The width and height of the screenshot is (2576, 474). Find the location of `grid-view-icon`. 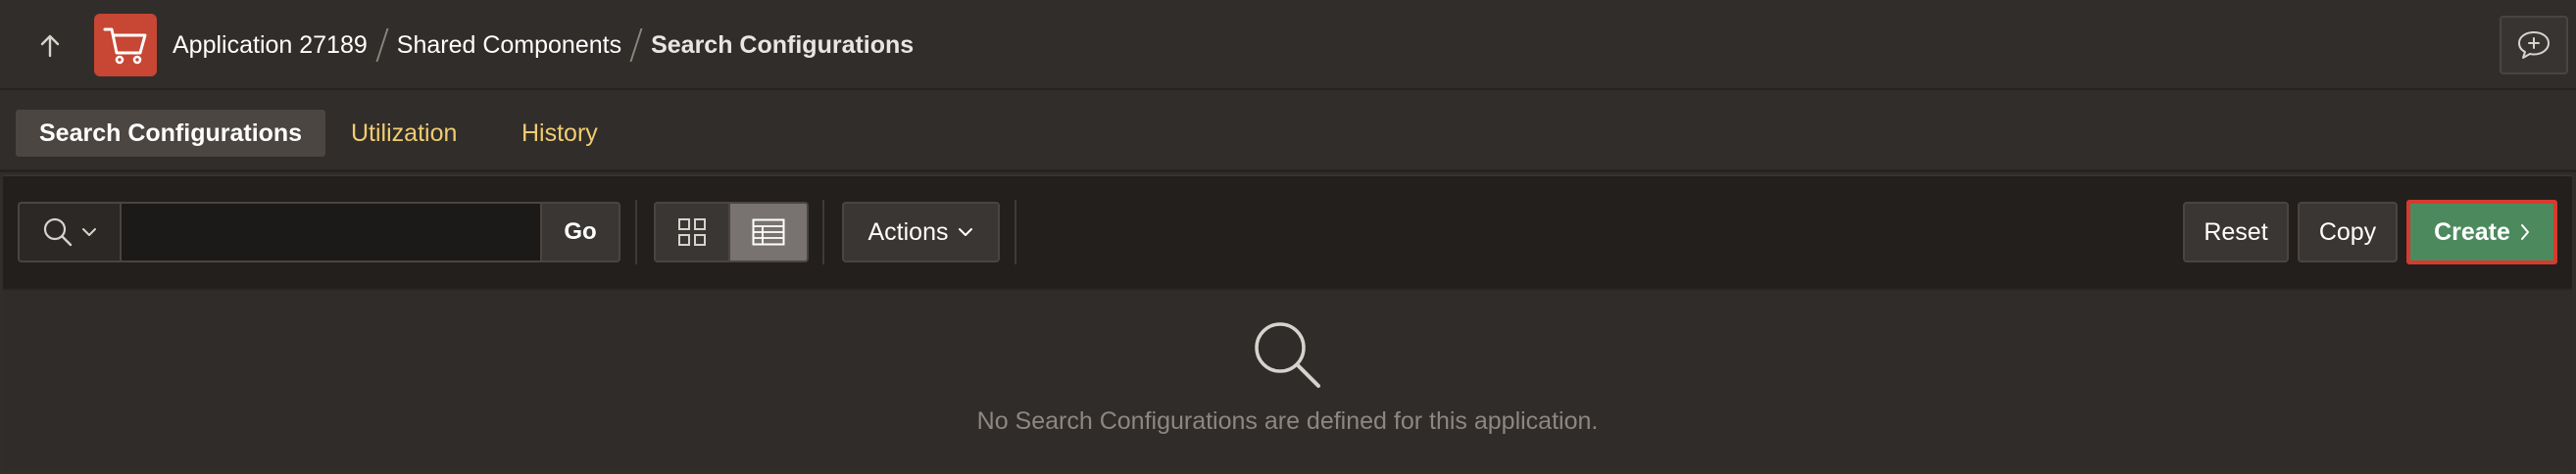

grid-view-icon is located at coordinates (692, 232).